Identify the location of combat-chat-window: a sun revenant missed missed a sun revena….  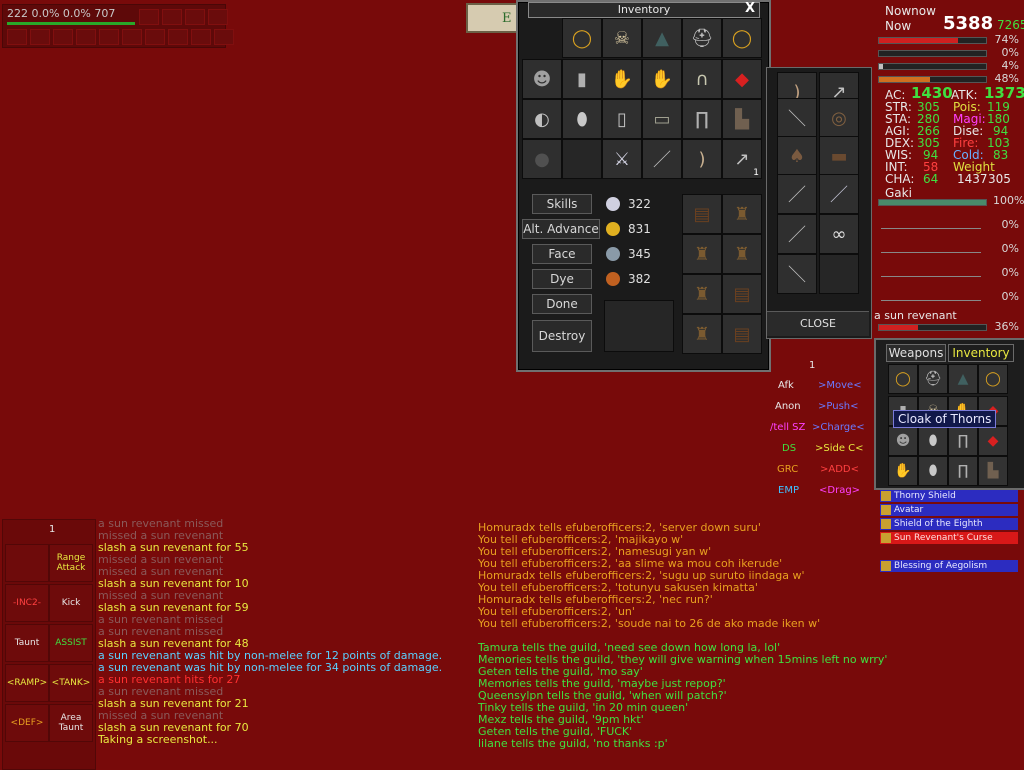
(270, 632).